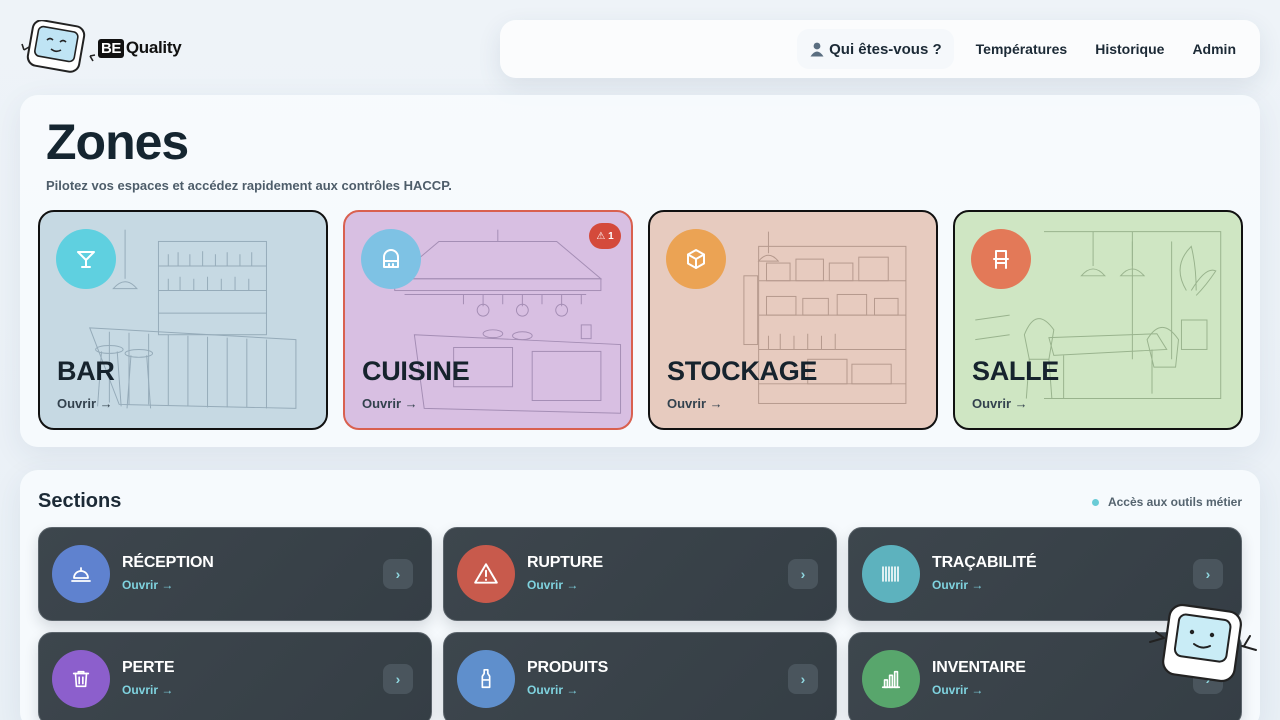  What do you see at coordinates (1095, 502) in the screenshot?
I see `hint-dot-icon` at bounding box center [1095, 502].